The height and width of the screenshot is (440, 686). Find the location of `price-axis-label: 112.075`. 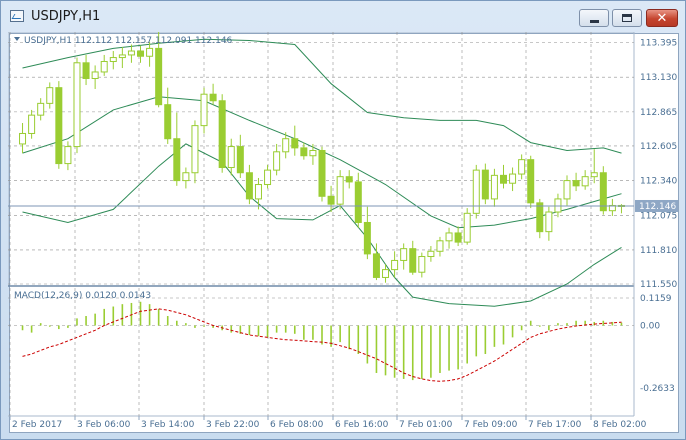

price-axis-label: 112.075 is located at coordinates (658, 216).